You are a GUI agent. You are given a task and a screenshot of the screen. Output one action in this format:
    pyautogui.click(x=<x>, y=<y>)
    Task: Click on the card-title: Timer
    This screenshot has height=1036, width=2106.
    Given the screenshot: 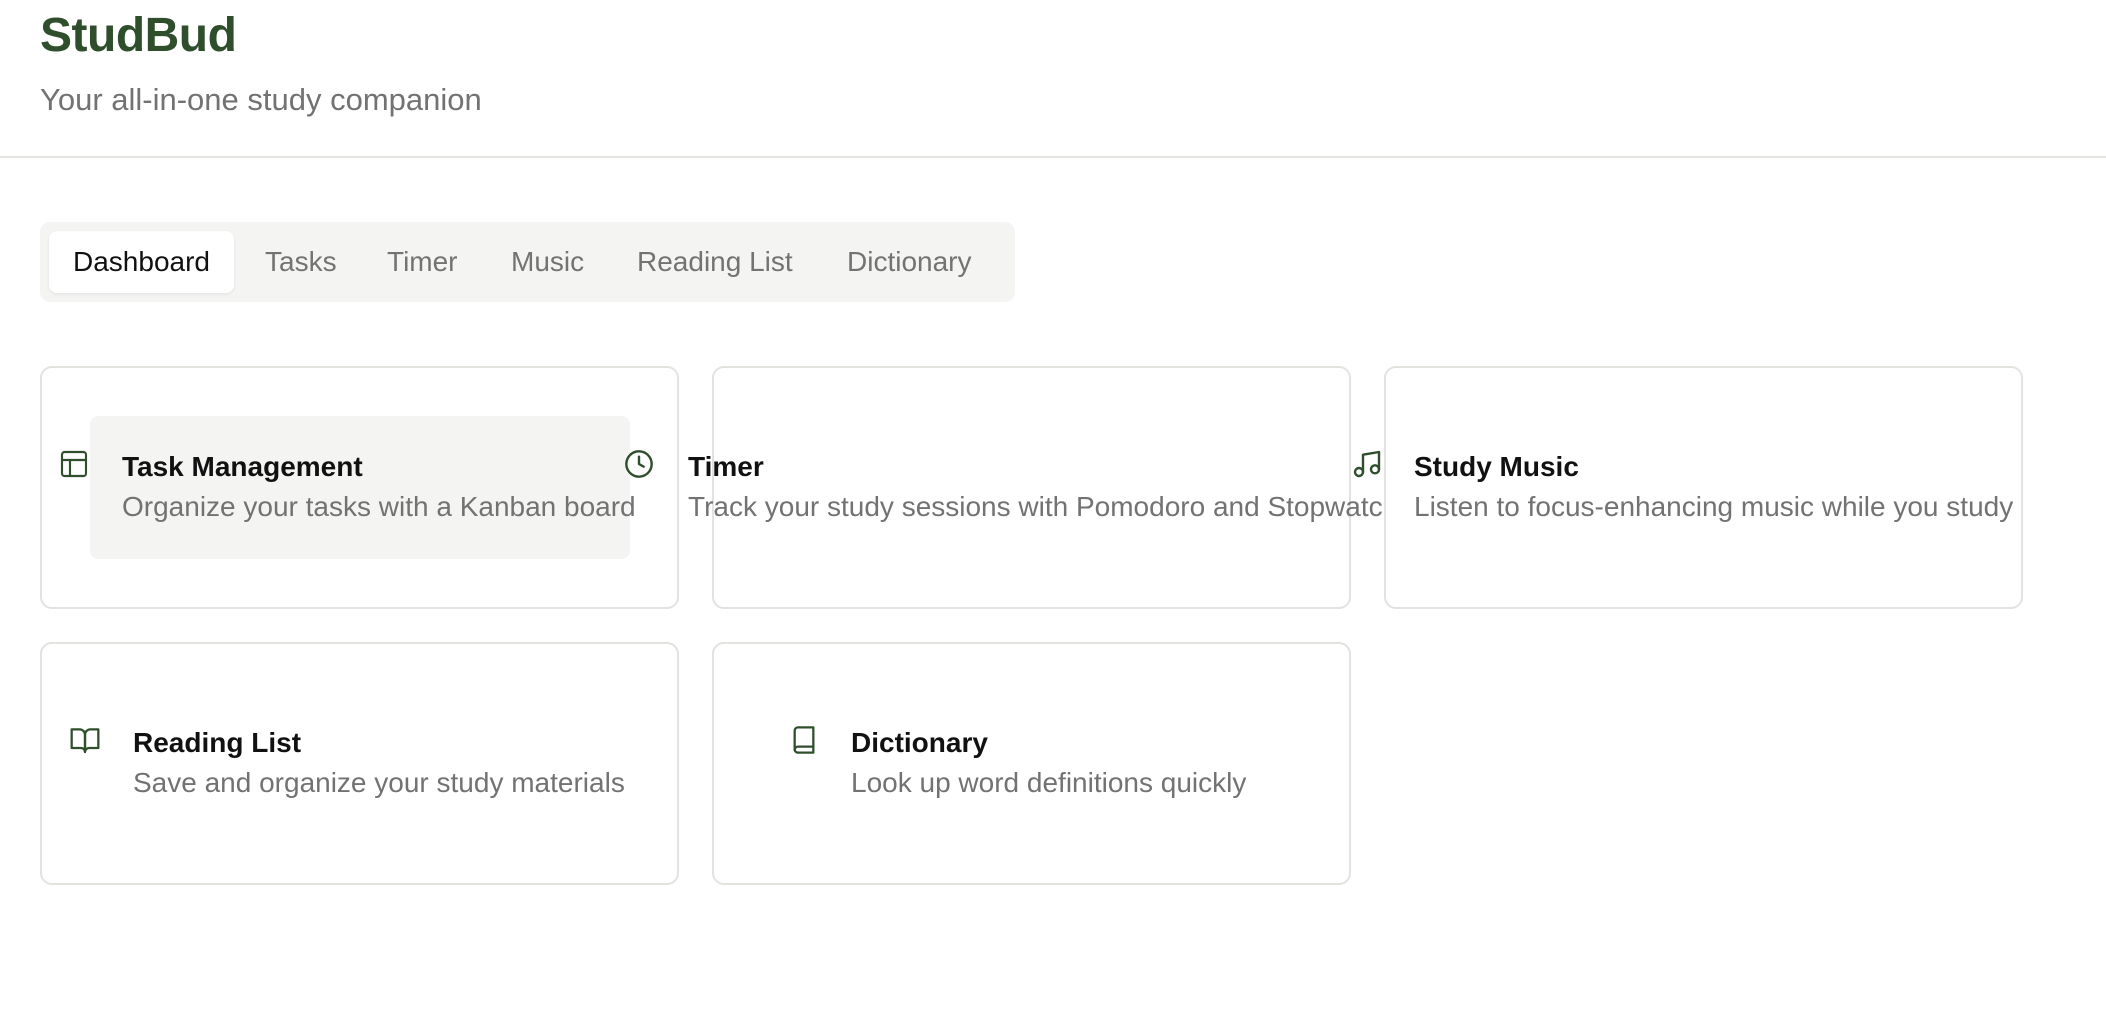 What is the action you would take?
    pyautogui.click(x=726, y=466)
    